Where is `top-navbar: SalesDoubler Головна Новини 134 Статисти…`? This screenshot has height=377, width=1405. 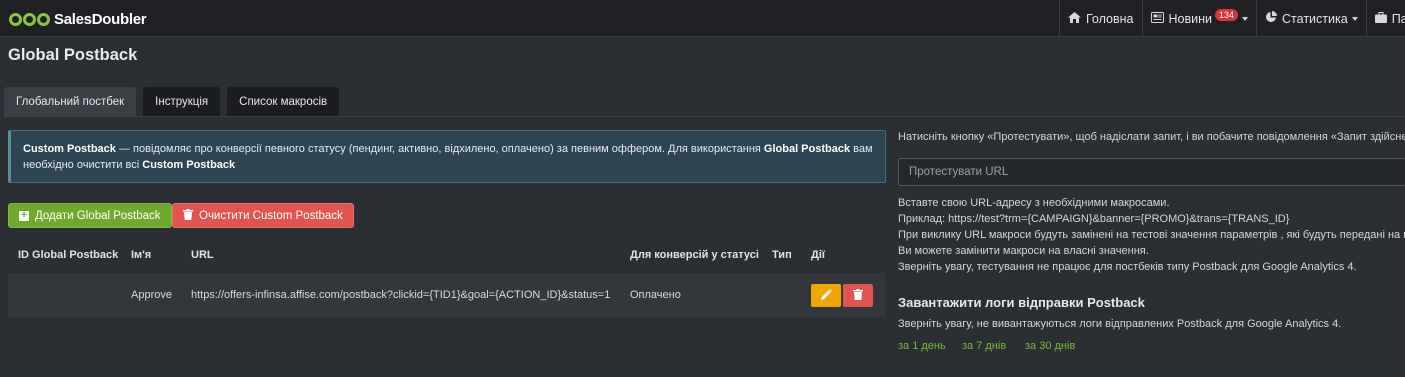 top-navbar: SalesDoubler Головна Новини 134 Статисти… is located at coordinates (702, 18).